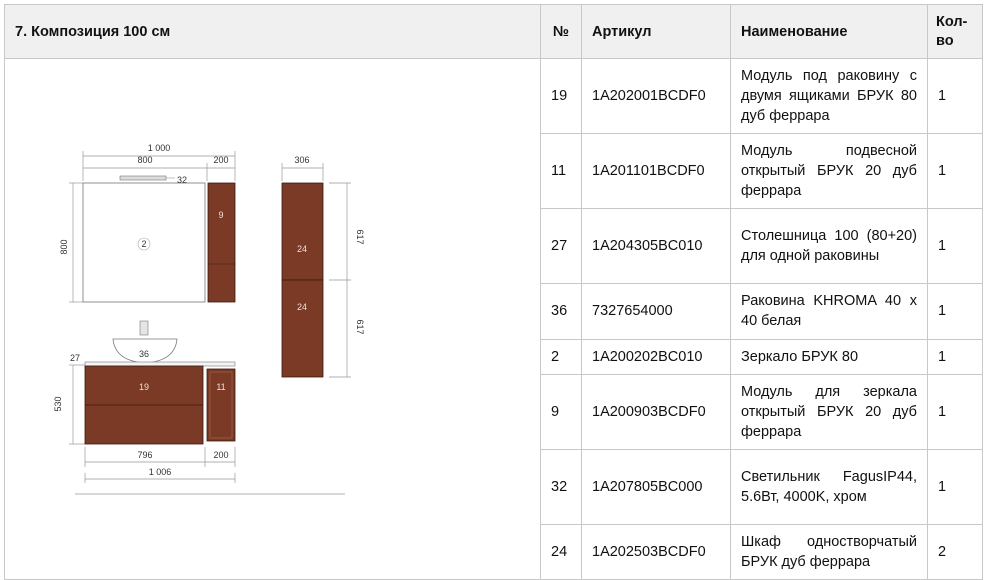 Image resolution: width=985 pixels, height=580 pixels. What do you see at coordinates (220, 455) in the screenshot?
I see `dim-module-width-bottom: 200` at bounding box center [220, 455].